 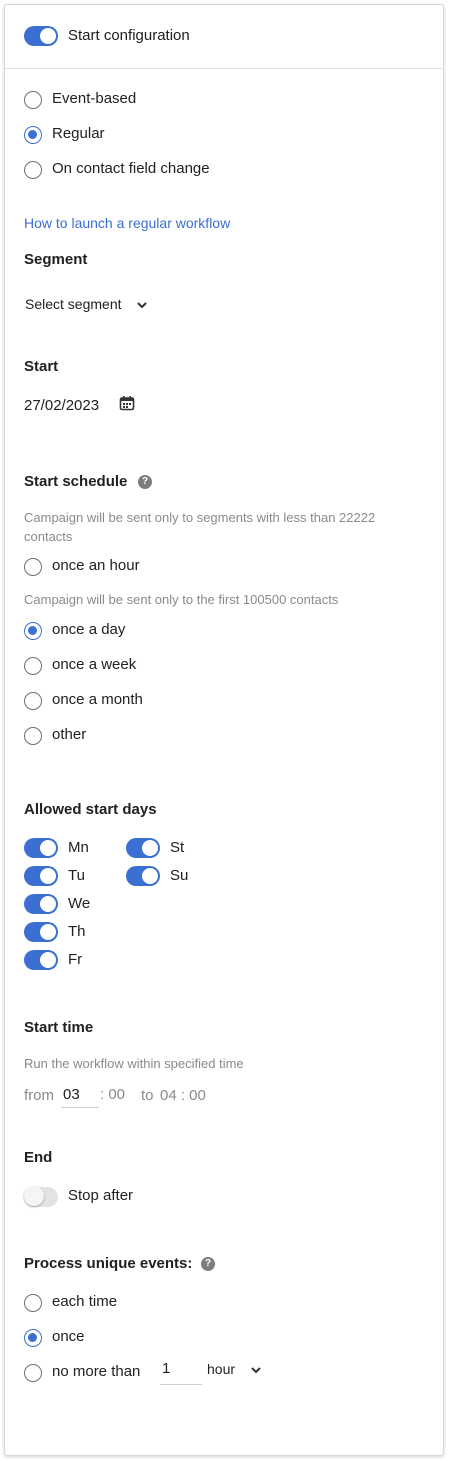 What do you see at coordinates (33, 1338) in the screenshot?
I see `radio-once` at bounding box center [33, 1338].